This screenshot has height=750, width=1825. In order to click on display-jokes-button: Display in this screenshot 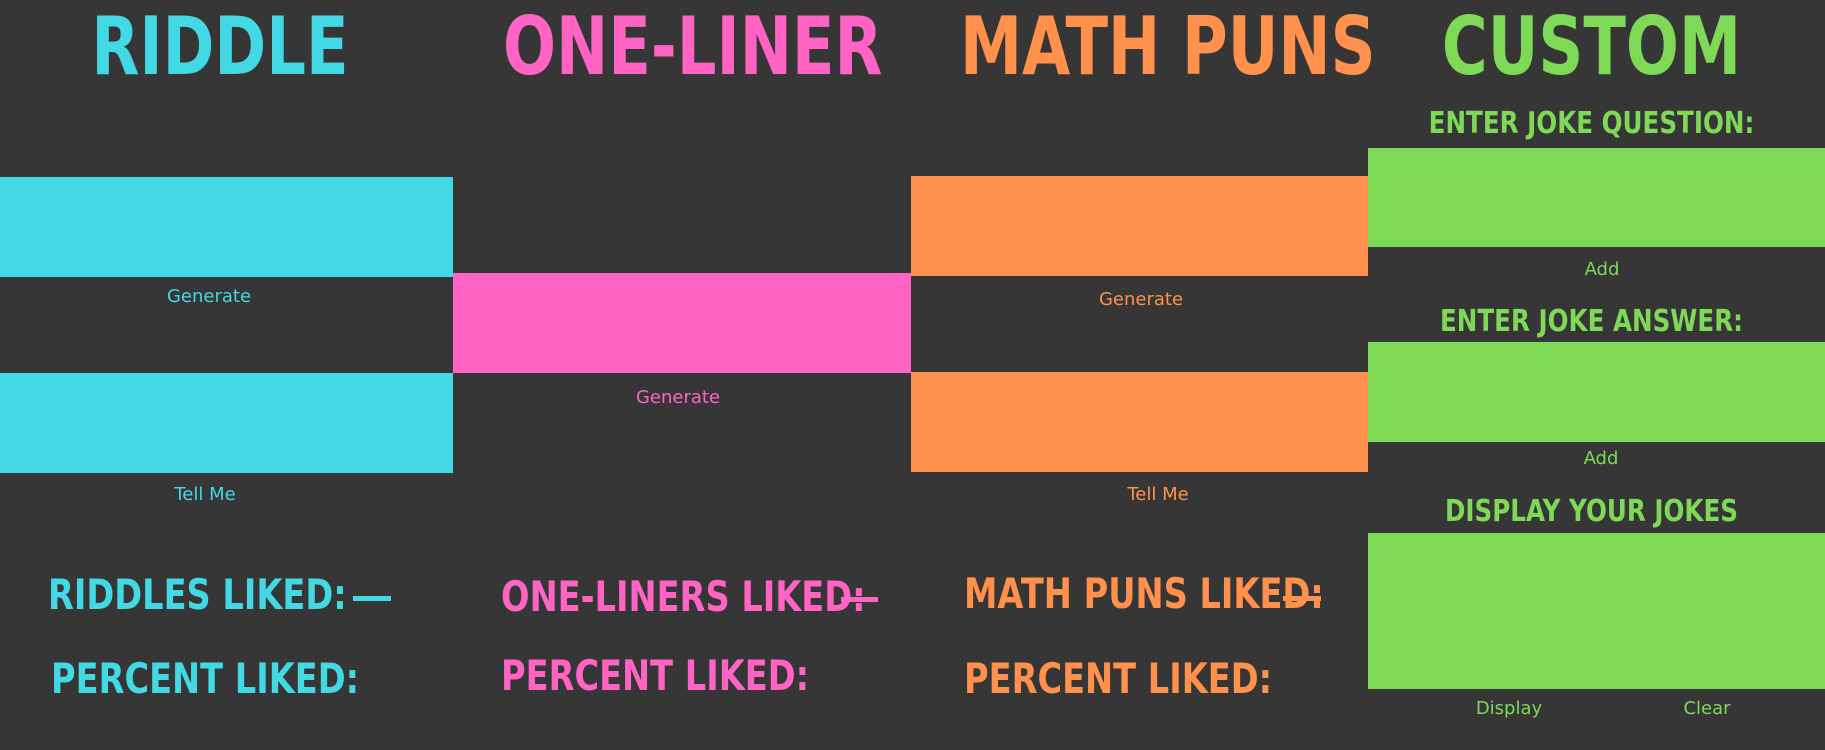, I will do `click(1509, 709)`.